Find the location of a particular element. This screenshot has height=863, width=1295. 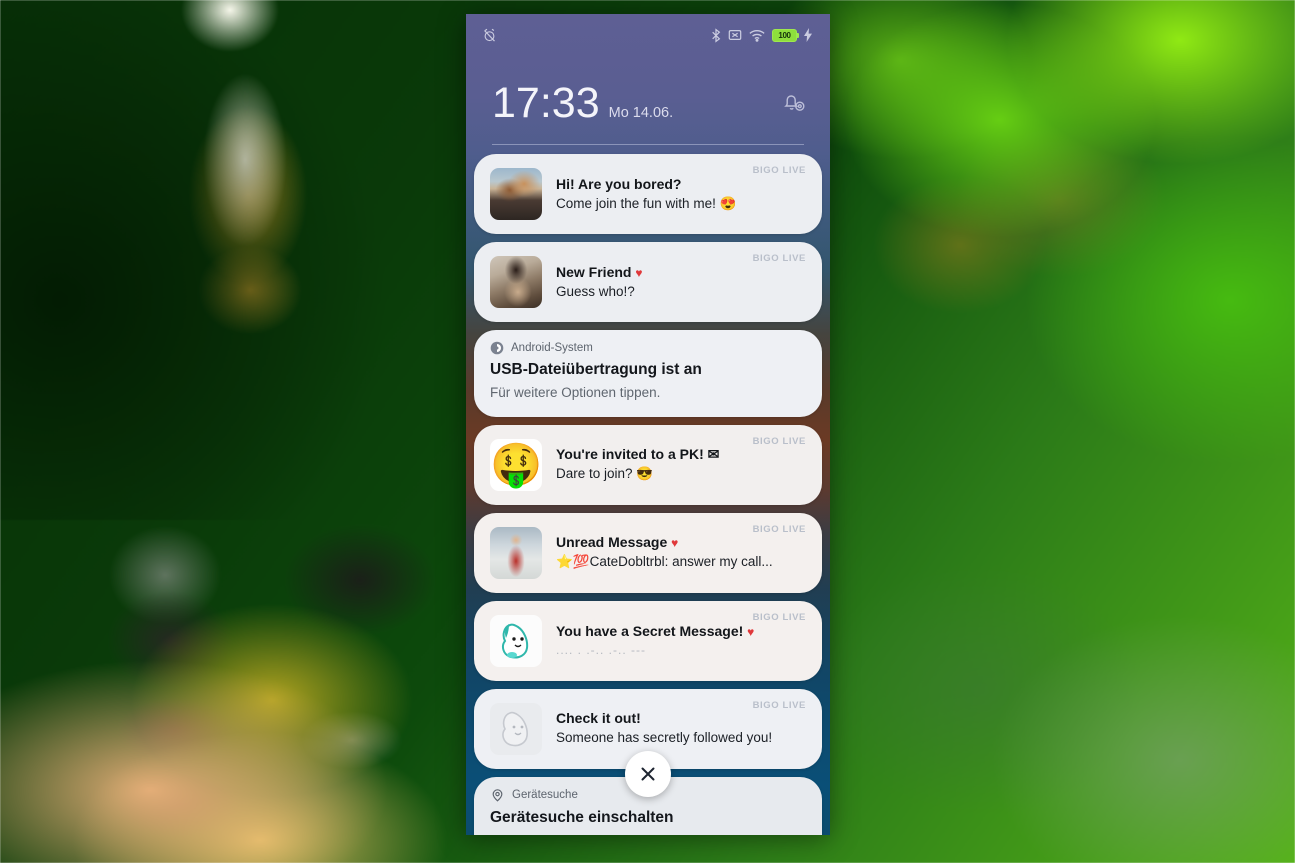

charging-bolt-icon is located at coordinates (808, 35).